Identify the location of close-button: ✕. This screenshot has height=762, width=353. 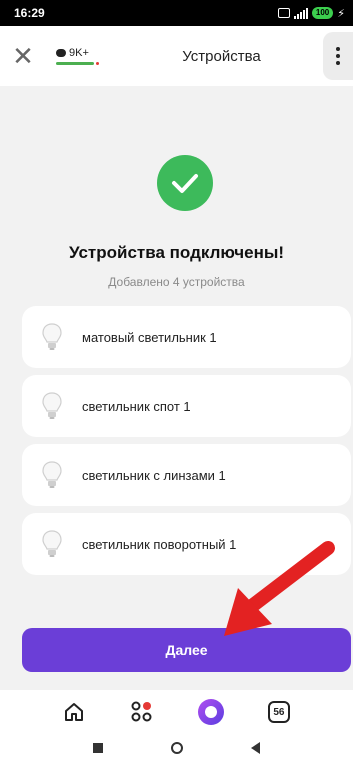
(23, 56).